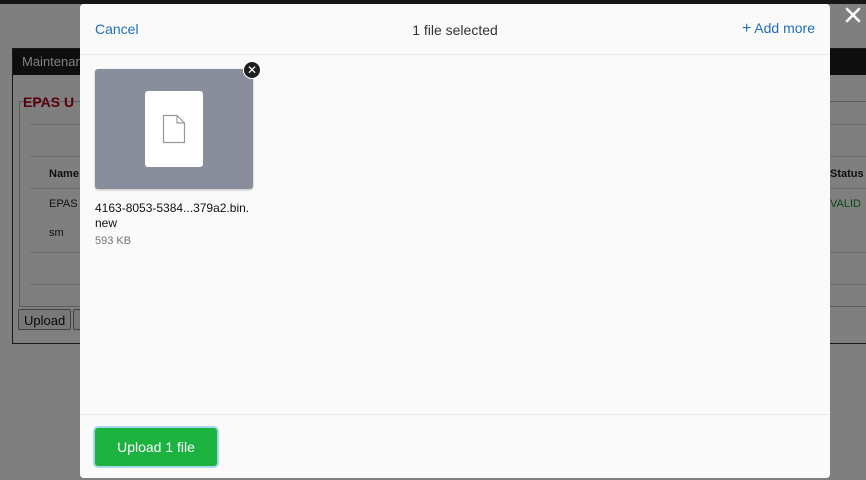 The height and width of the screenshot is (480, 866). I want to click on file-name: 4163-8053-5384...379a2.bin.new, so click(172, 215).